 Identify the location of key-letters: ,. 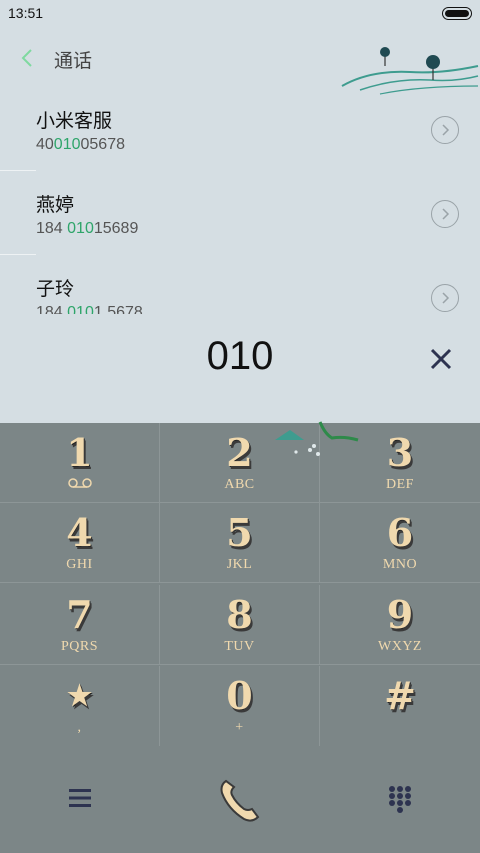
(79, 727).